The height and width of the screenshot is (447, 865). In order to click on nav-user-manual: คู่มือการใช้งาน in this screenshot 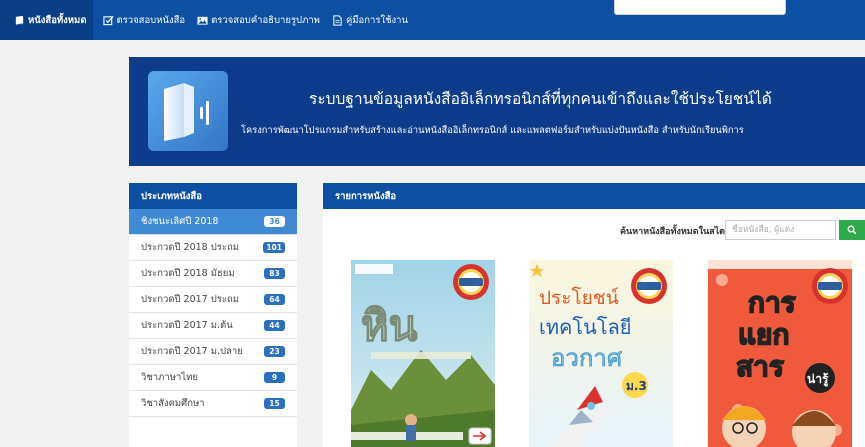, I will do `click(370, 20)`.